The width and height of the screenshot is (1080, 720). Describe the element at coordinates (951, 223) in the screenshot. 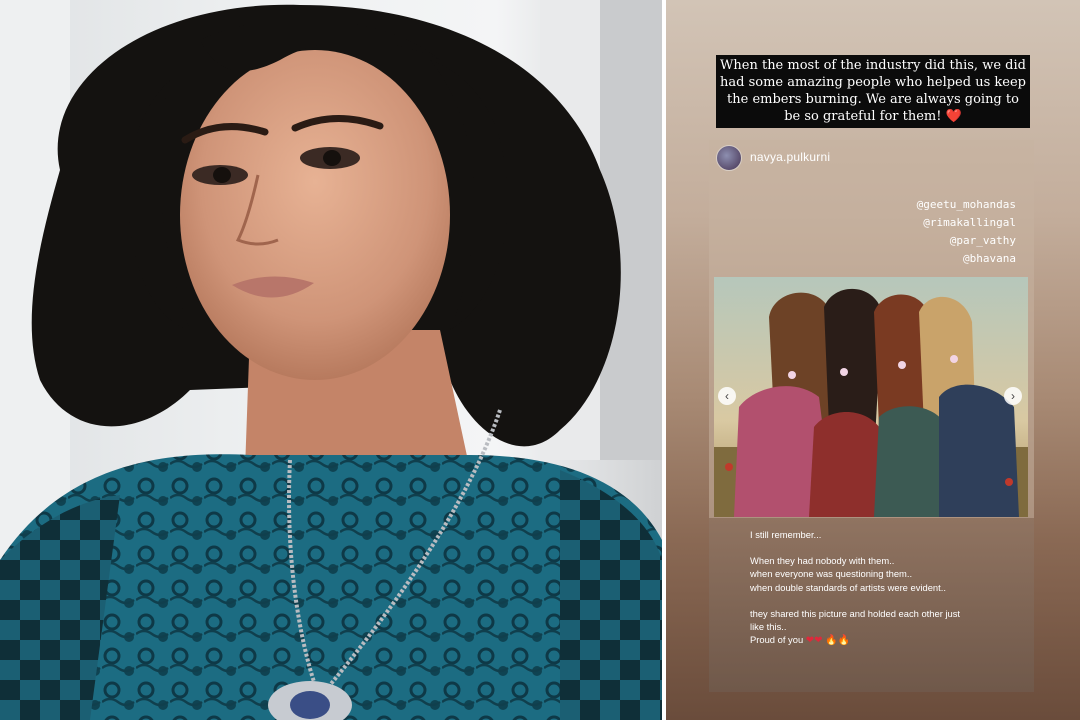

I see `mention-tag: @rimakallingal` at that location.